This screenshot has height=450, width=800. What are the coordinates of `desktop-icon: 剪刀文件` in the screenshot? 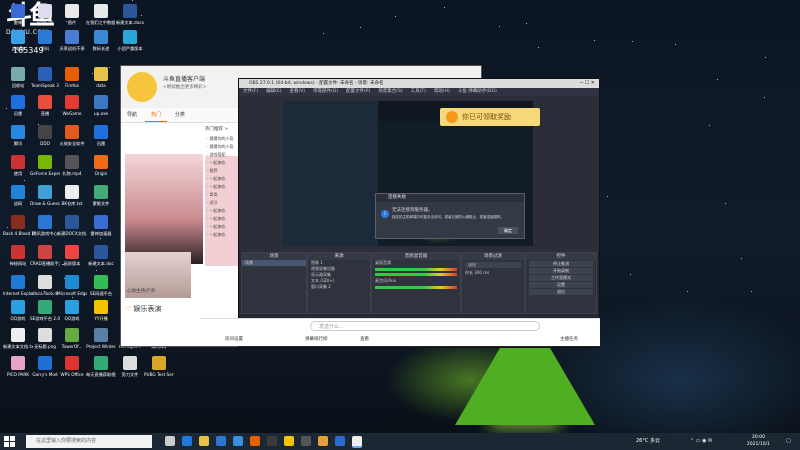 It's located at (130, 366).